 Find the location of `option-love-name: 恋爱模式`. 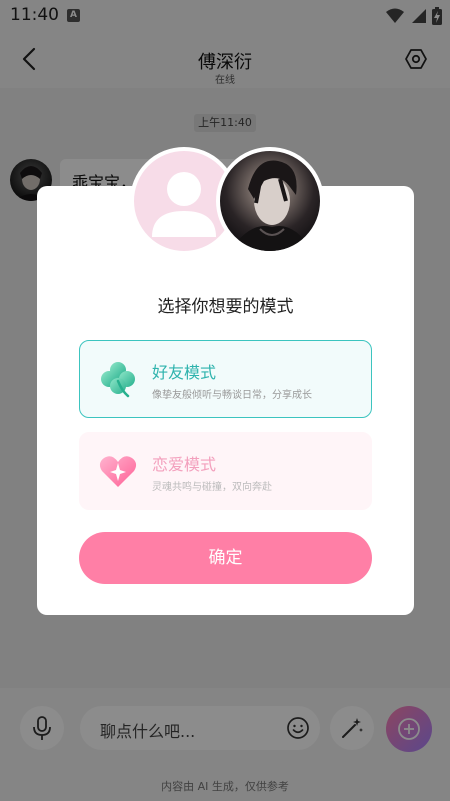

option-love-name: 恋爱模式 is located at coordinates (184, 464).